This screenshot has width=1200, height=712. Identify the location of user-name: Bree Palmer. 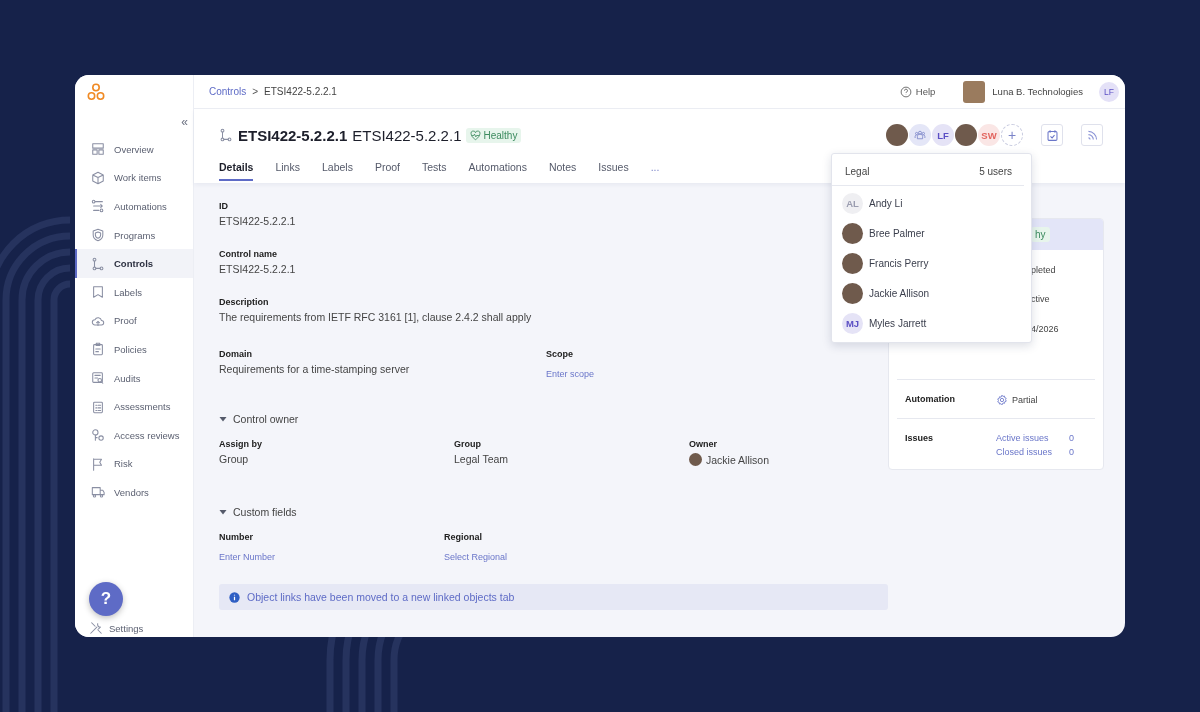
(897, 233).